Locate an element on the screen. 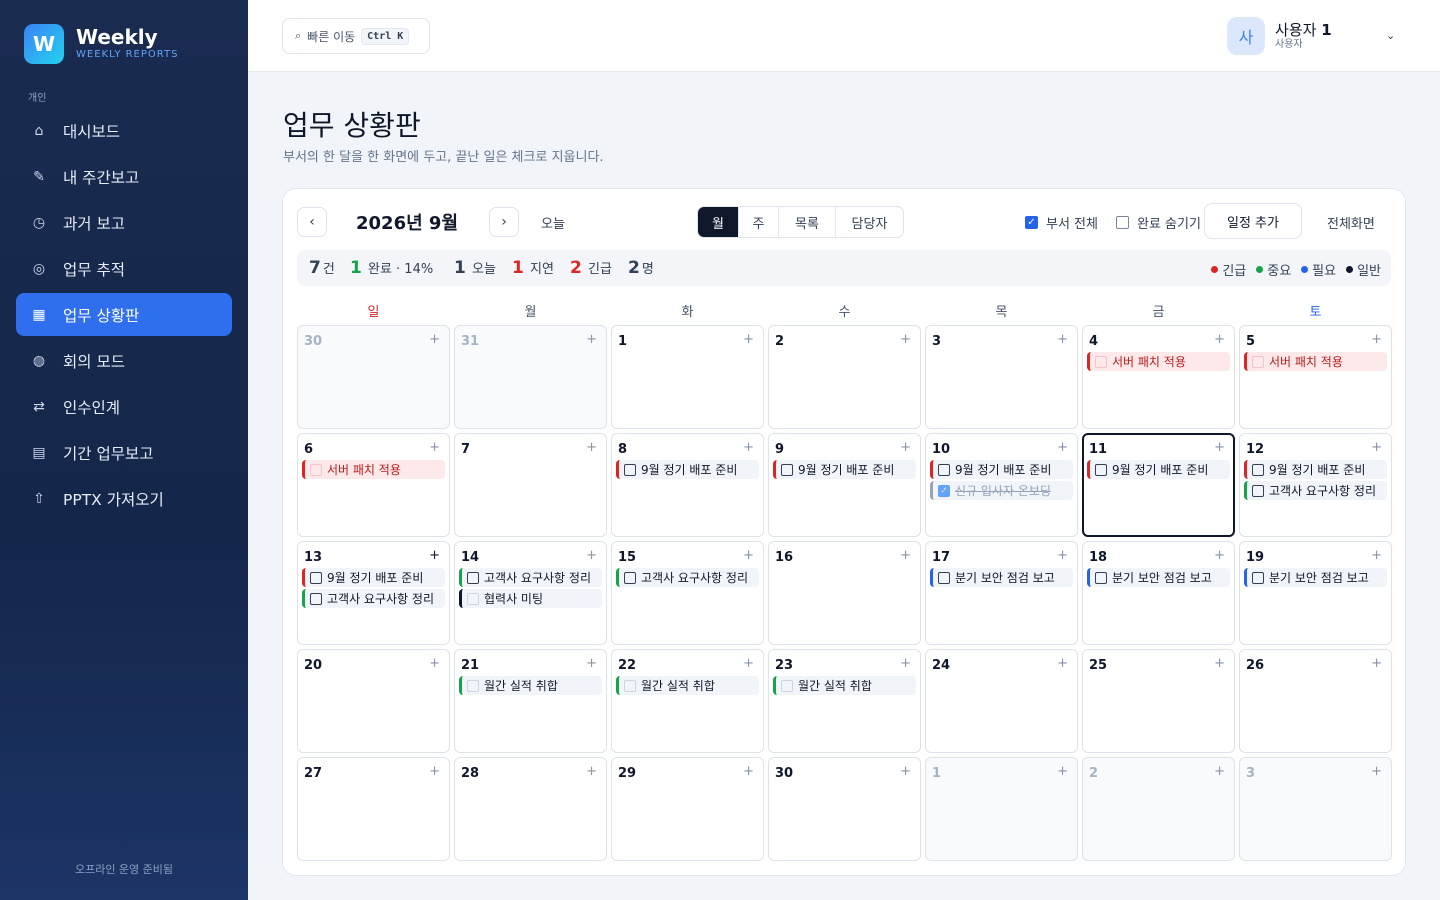 Image resolution: width=1440 pixels, height=900 pixels. sidebar-item-pencil: ✎ 내 주간보고 is located at coordinates (124, 176).